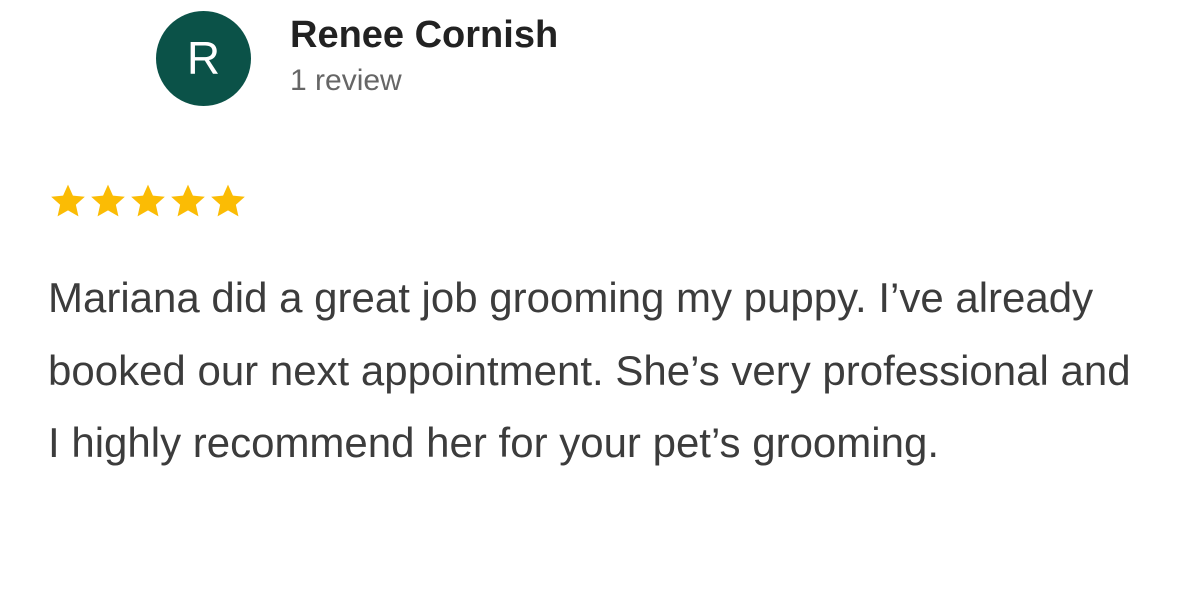 The width and height of the screenshot is (1179, 595). Describe the element at coordinates (346, 81) in the screenshot. I see `review-count: 1 review` at that location.